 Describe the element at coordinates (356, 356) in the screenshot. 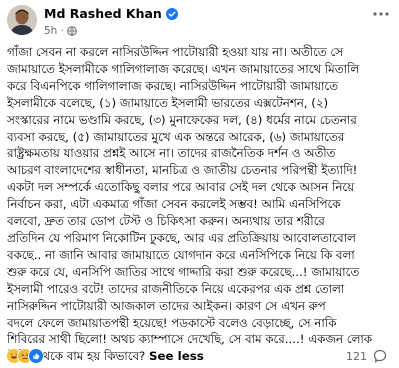

I see `comment-count: 121` at that location.